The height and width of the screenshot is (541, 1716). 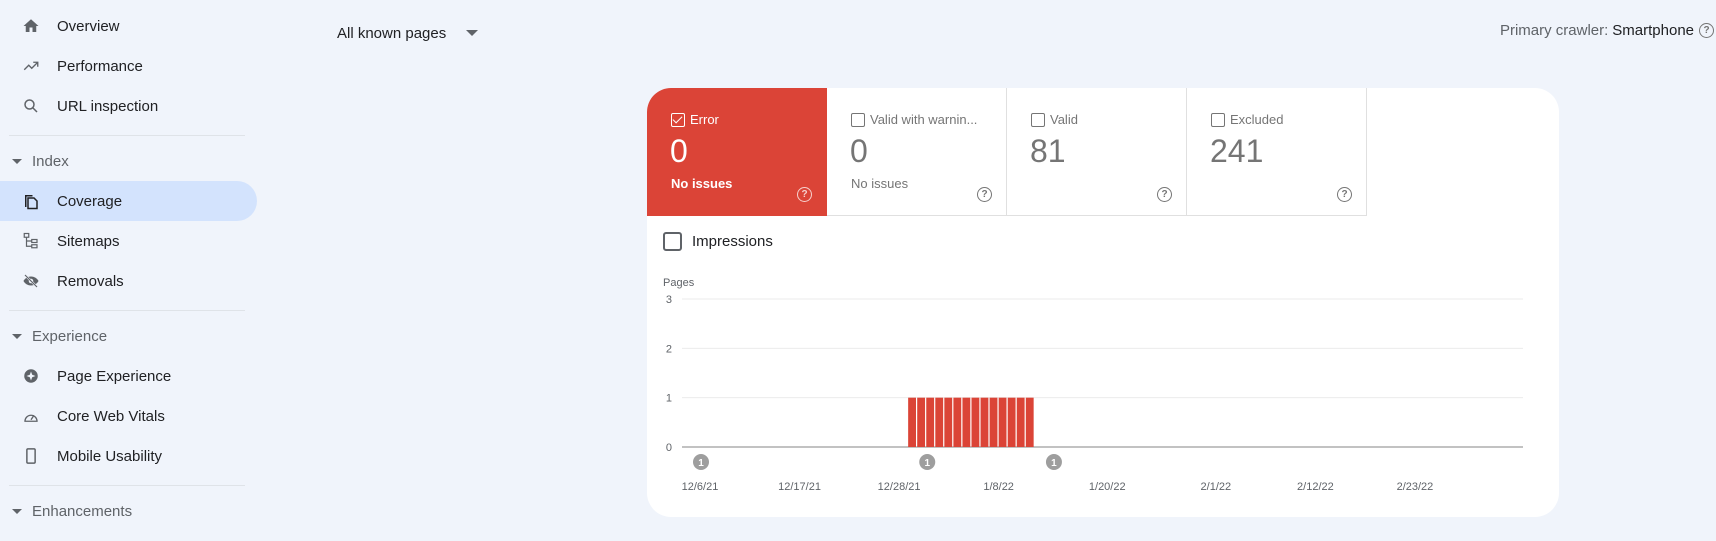 What do you see at coordinates (31, 456) in the screenshot?
I see `smartphone-icon` at bounding box center [31, 456].